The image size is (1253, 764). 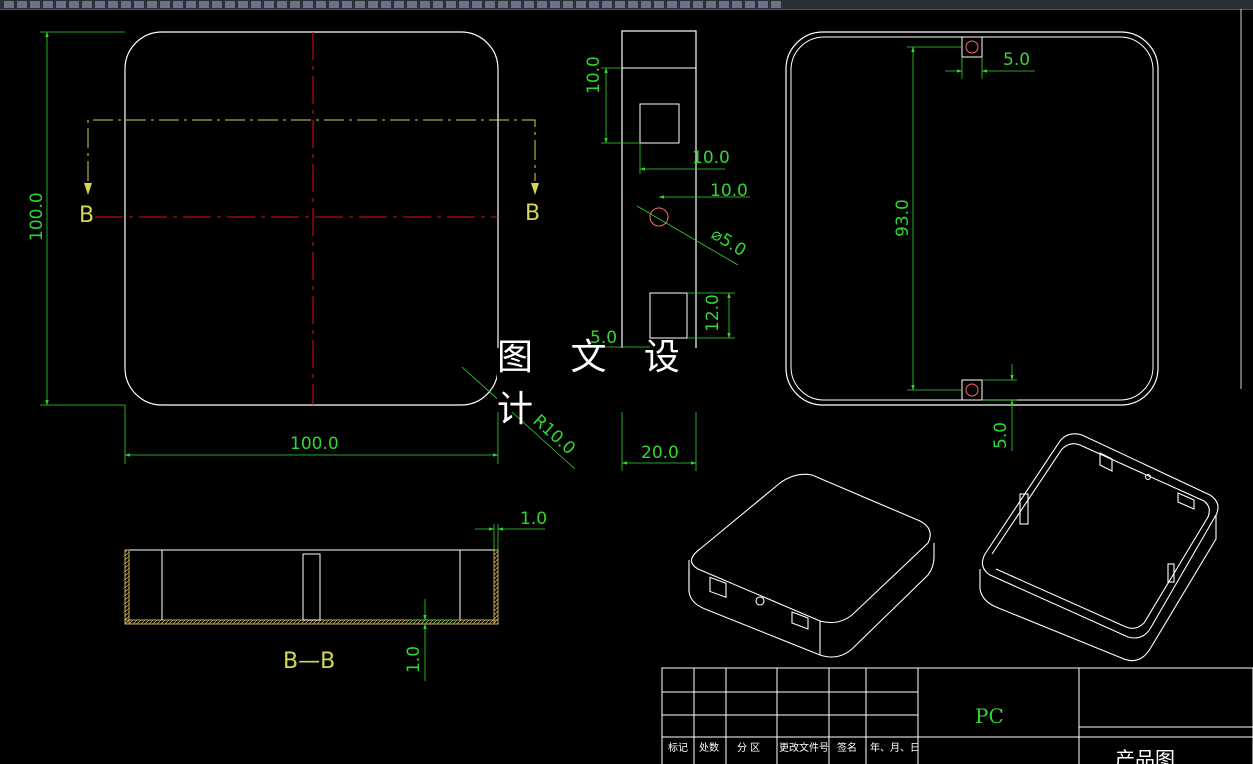 I want to click on dim-side-10-c: 10.0, so click(x=729, y=191).